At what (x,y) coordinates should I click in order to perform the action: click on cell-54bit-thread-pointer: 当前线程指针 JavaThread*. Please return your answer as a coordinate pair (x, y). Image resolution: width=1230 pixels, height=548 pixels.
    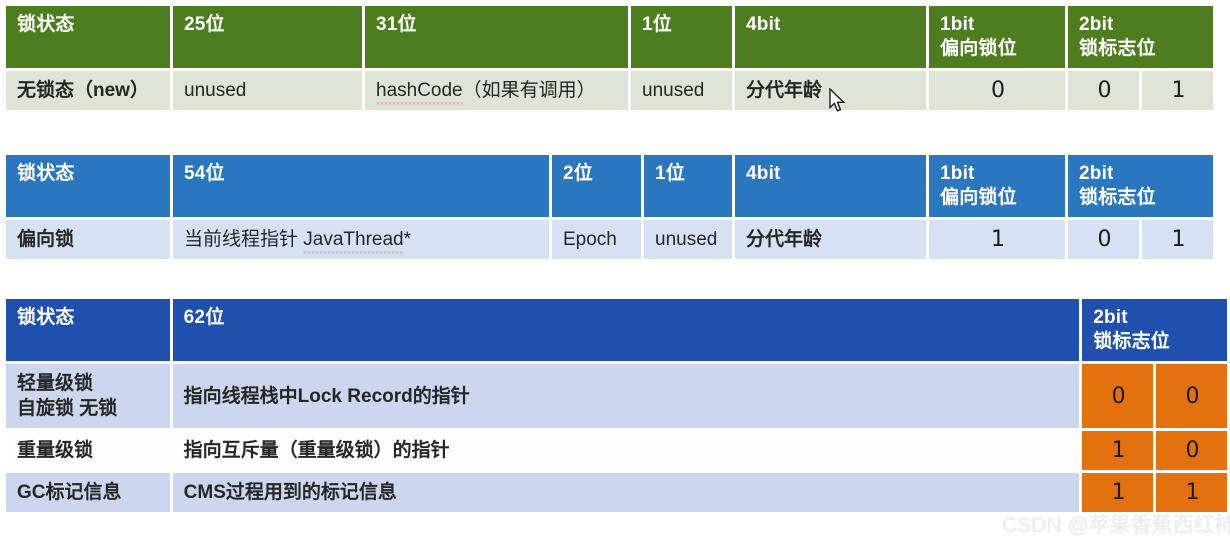
    Looking at the image, I should click on (361, 239).